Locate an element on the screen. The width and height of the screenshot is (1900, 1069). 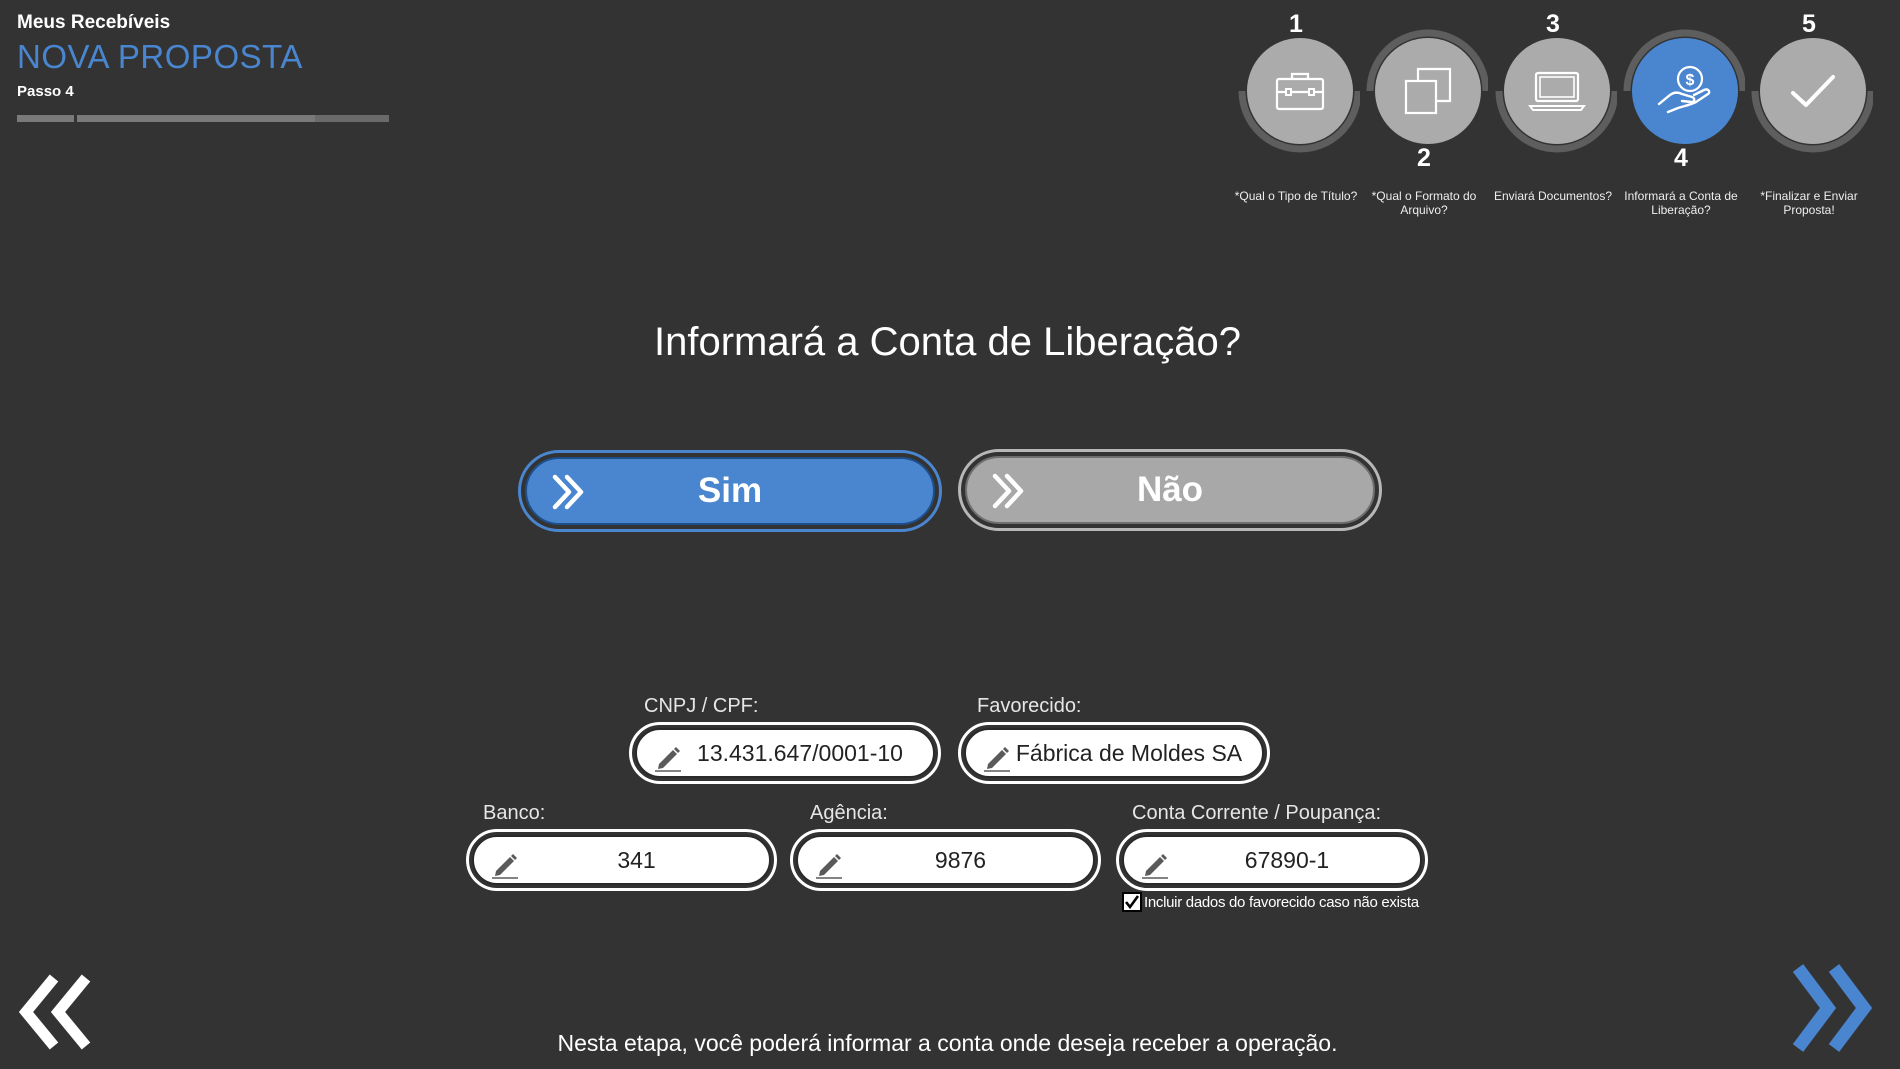
step-2: 2 *Qual o Formato do Arquivo? is located at coordinates (1424, 115).